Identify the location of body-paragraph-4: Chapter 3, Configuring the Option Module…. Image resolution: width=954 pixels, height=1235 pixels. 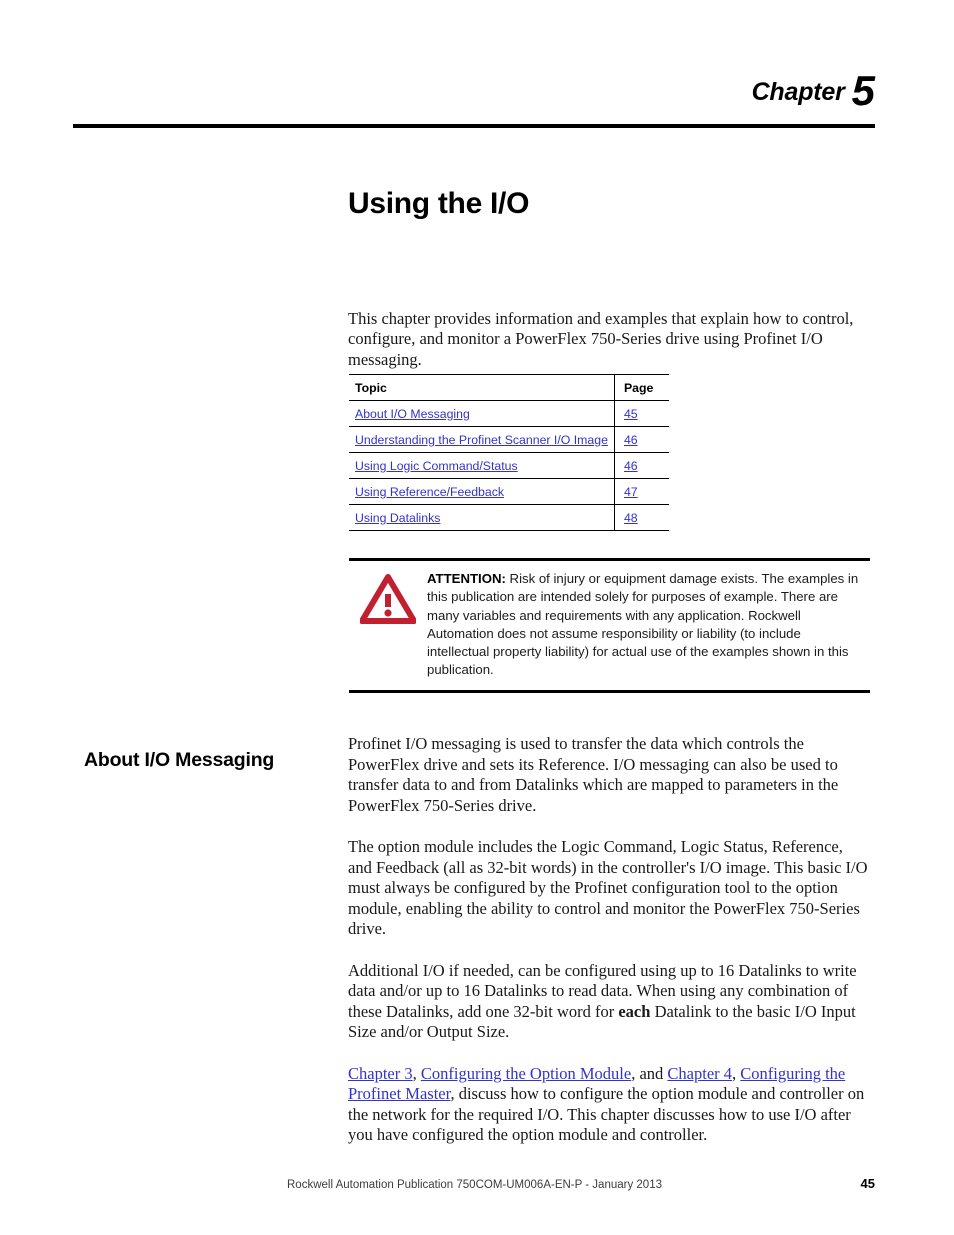
(609, 1105).